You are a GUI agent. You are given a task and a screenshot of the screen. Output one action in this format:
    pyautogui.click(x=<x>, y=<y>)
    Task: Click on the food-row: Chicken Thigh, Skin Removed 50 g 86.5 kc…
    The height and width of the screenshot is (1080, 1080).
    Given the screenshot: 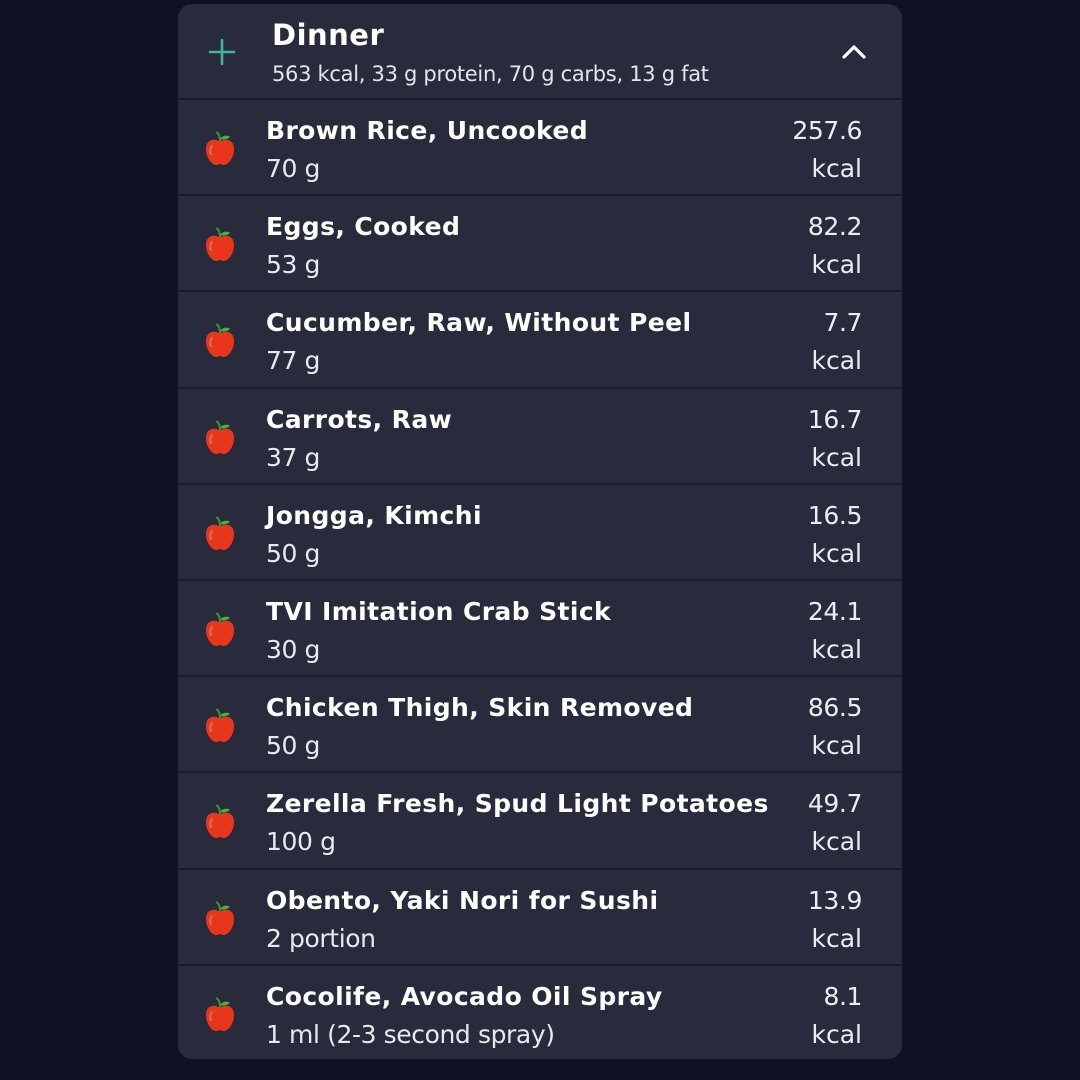 What is the action you would take?
    pyautogui.click(x=540, y=725)
    